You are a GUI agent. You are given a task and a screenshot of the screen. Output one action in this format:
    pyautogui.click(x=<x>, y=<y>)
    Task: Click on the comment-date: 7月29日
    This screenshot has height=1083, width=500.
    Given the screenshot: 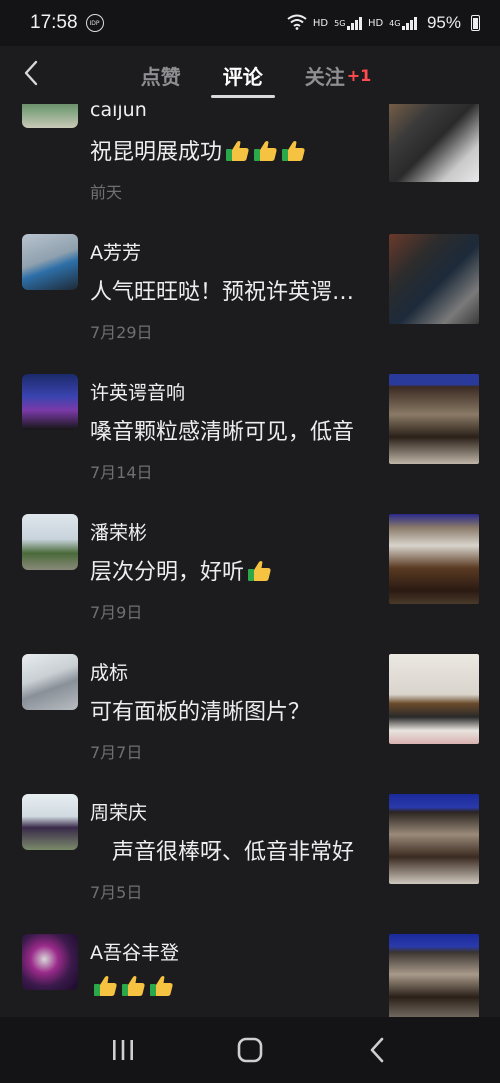 What is the action you would take?
    pyautogui.click(x=121, y=332)
    